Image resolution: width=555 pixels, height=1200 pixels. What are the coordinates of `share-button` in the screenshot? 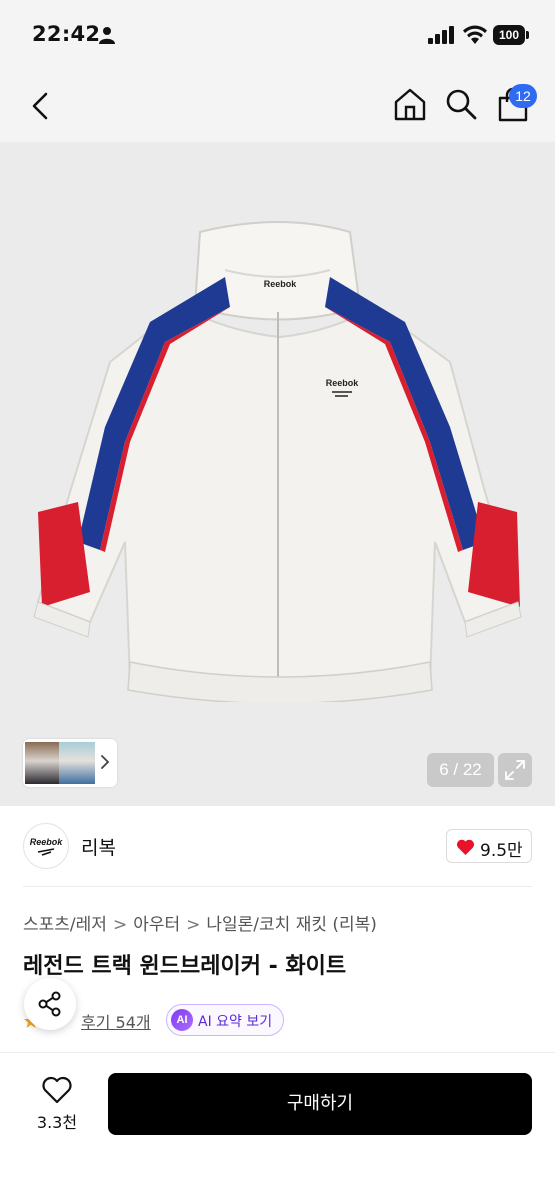 It's located at (50, 1004).